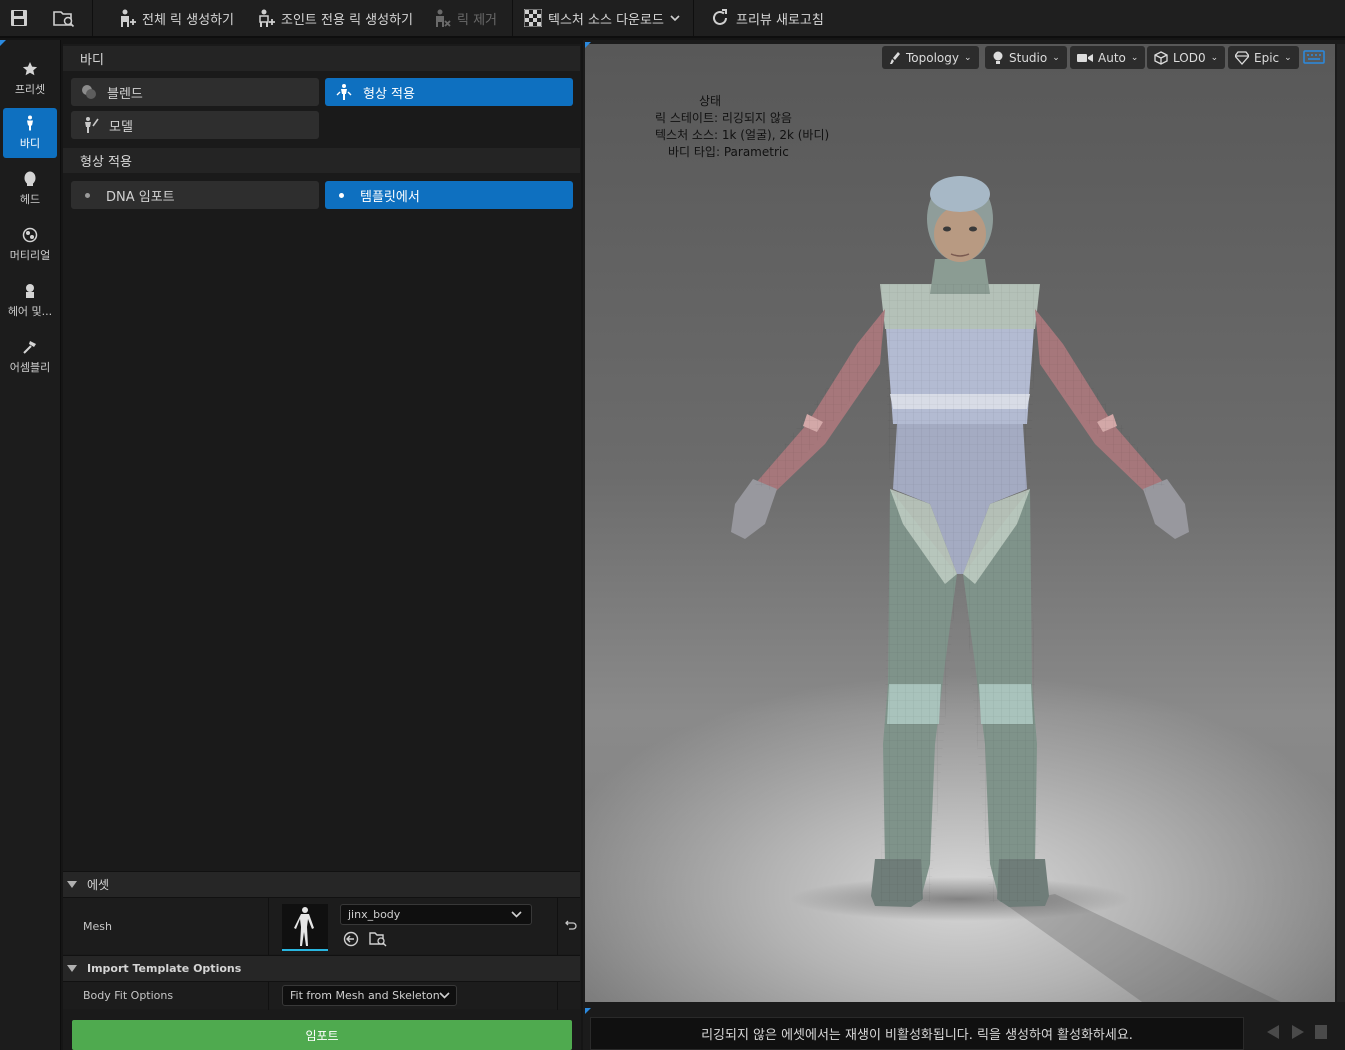 The height and width of the screenshot is (1050, 1345). I want to click on remove-rig-label: 릭 제거, so click(477, 20).